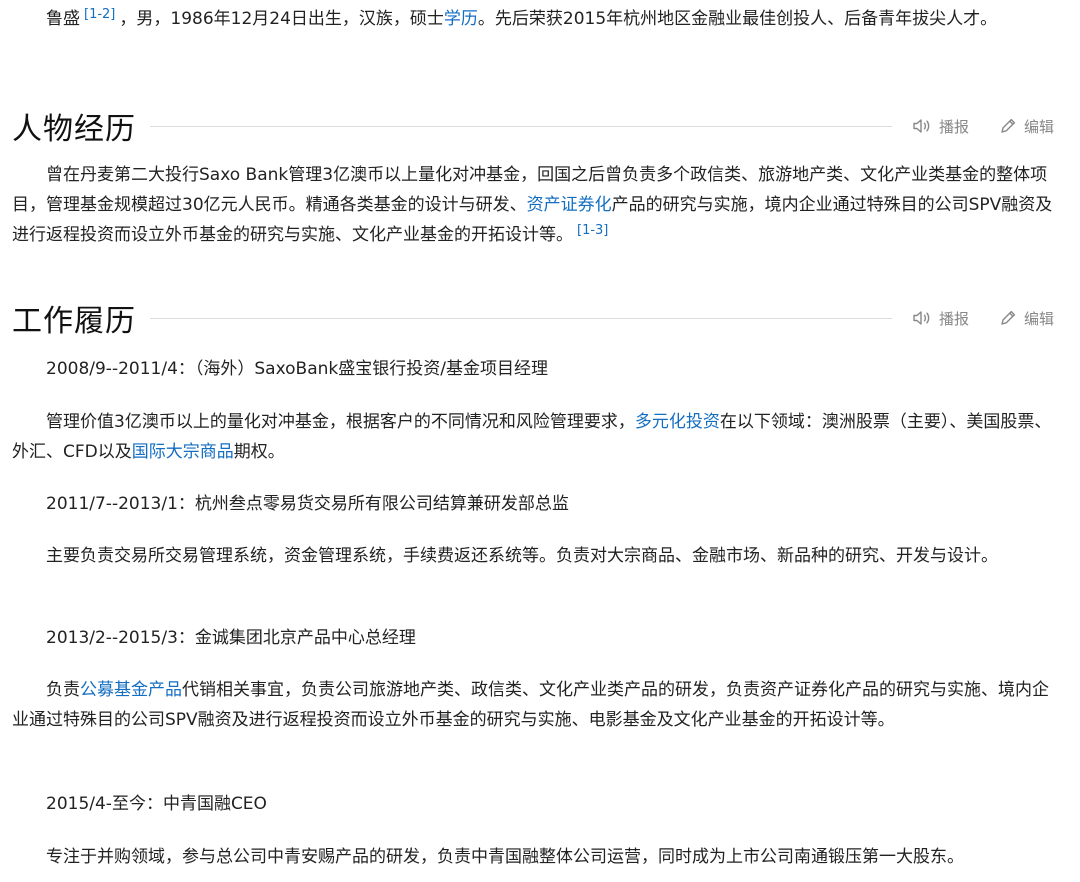 The width and height of the screenshot is (1080, 882). What do you see at coordinates (74, 129) in the screenshot?
I see `section-title: 人物经历` at bounding box center [74, 129].